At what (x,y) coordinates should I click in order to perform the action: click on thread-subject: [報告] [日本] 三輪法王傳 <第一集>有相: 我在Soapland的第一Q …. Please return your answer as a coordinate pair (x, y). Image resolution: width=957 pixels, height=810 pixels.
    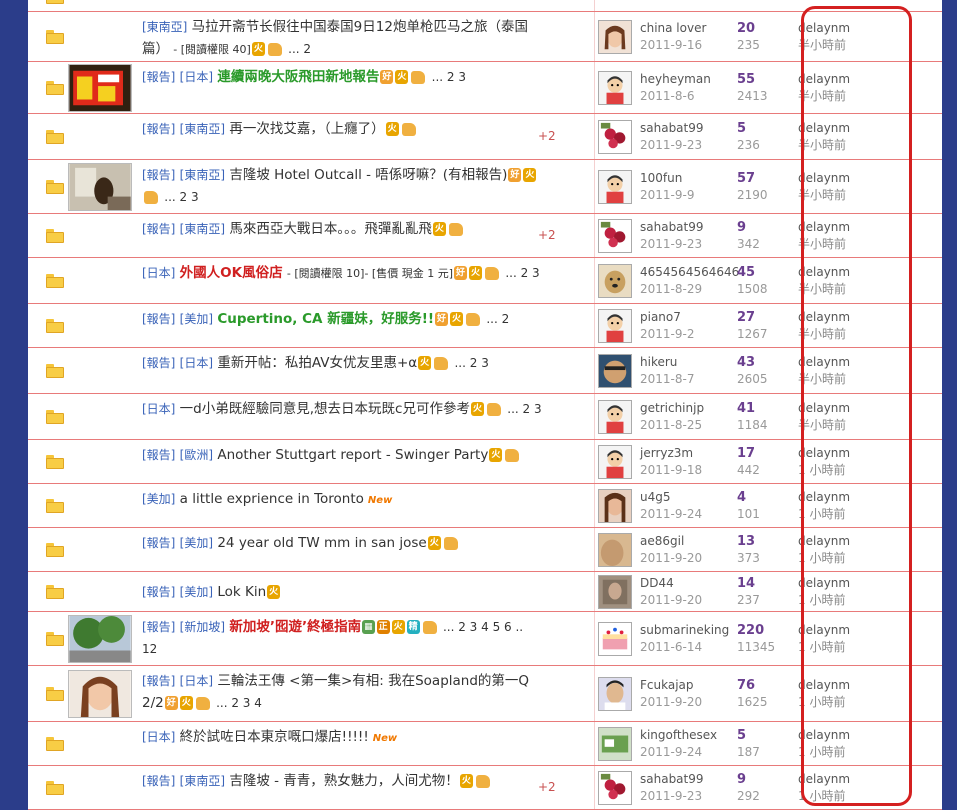
    Looking at the image, I should click on (342, 692).